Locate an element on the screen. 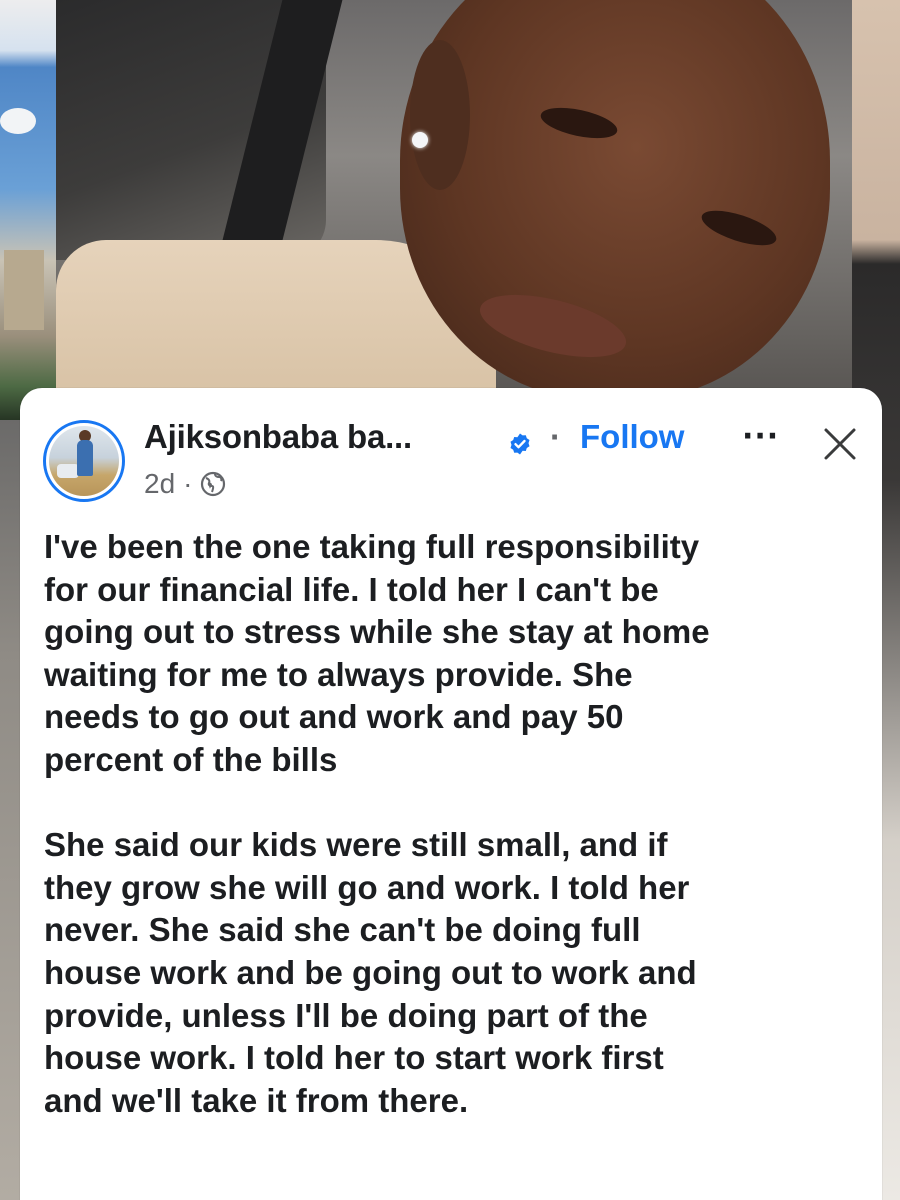 This screenshot has width=900, height=1200. close-icon is located at coordinates (840, 444).